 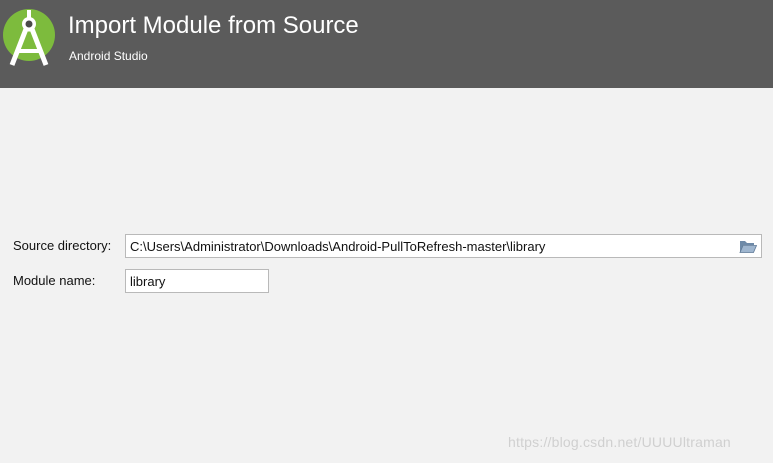 I want to click on module-name-label: Module name:, so click(x=54, y=280).